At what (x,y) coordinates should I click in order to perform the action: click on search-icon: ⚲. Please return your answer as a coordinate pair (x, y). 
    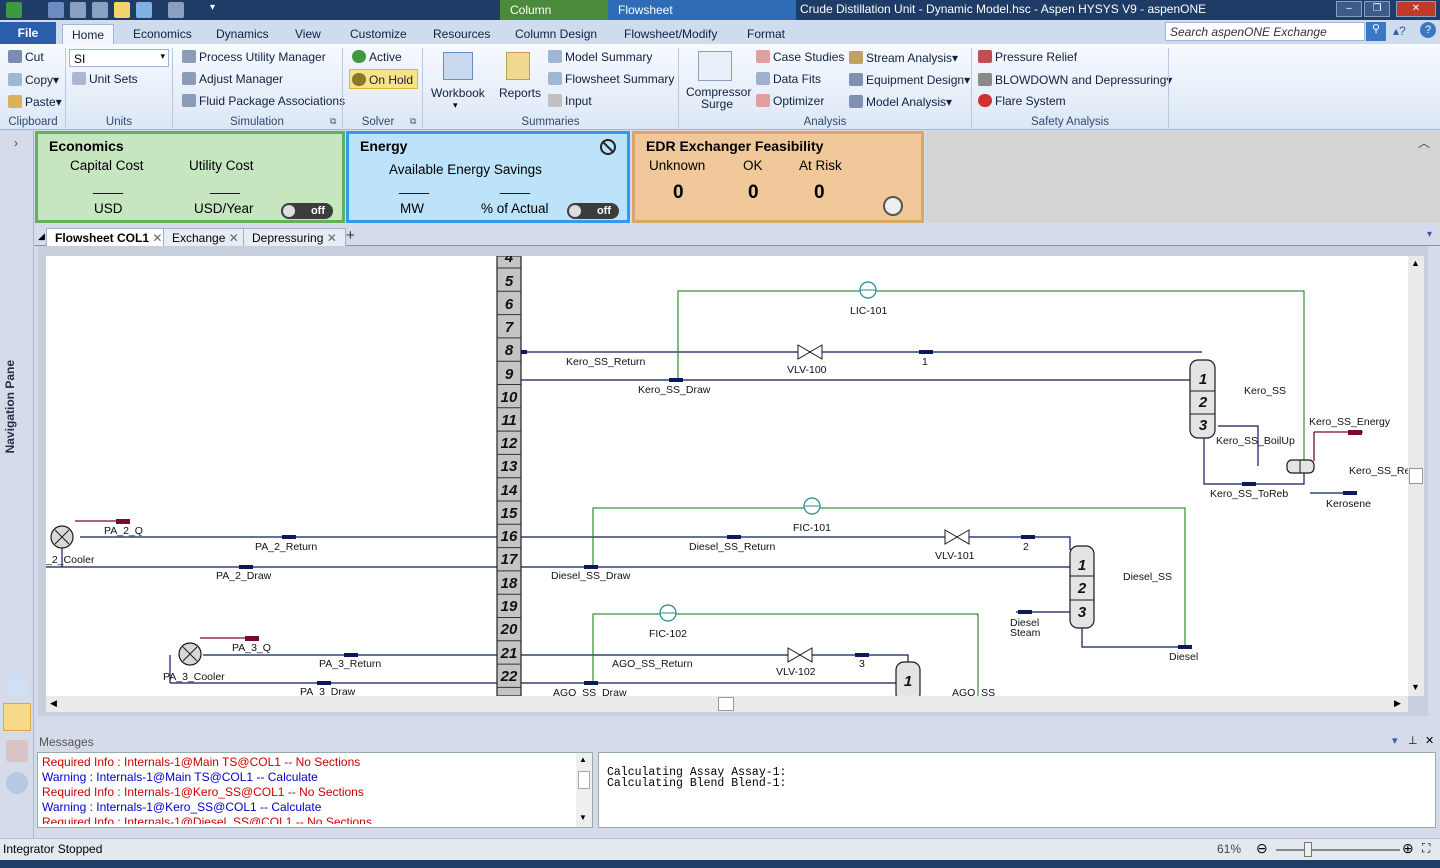
    Looking at the image, I should click on (1376, 31).